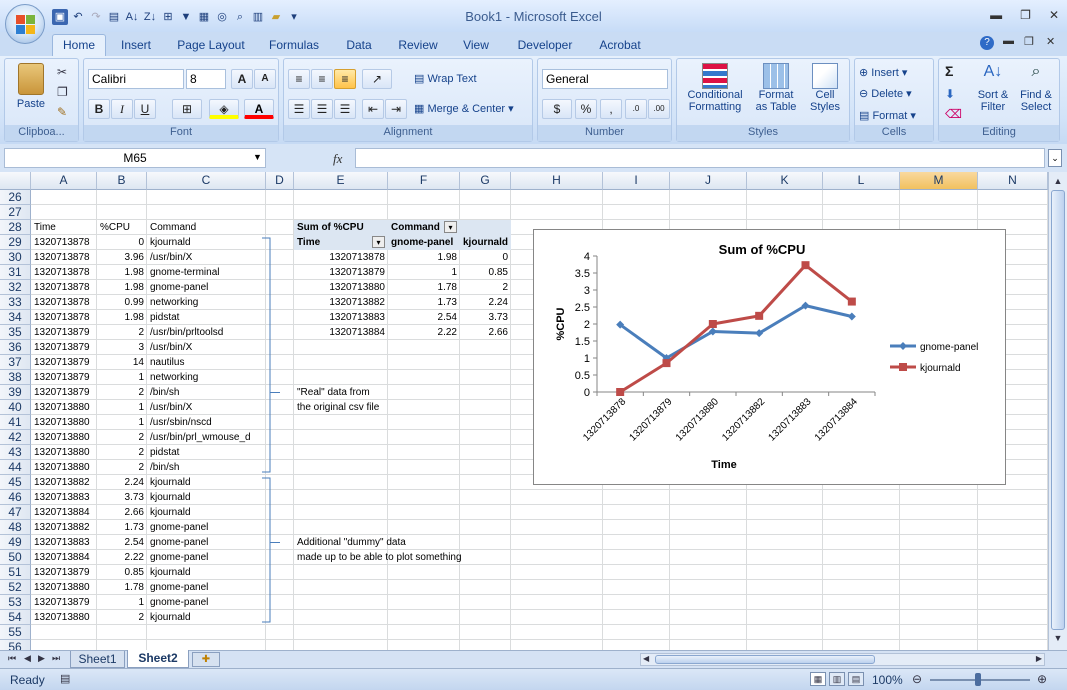 The height and width of the screenshot is (690, 1067). What do you see at coordinates (708, 181) in the screenshot?
I see `column-header-j: J` at bounding box center [708, 181].